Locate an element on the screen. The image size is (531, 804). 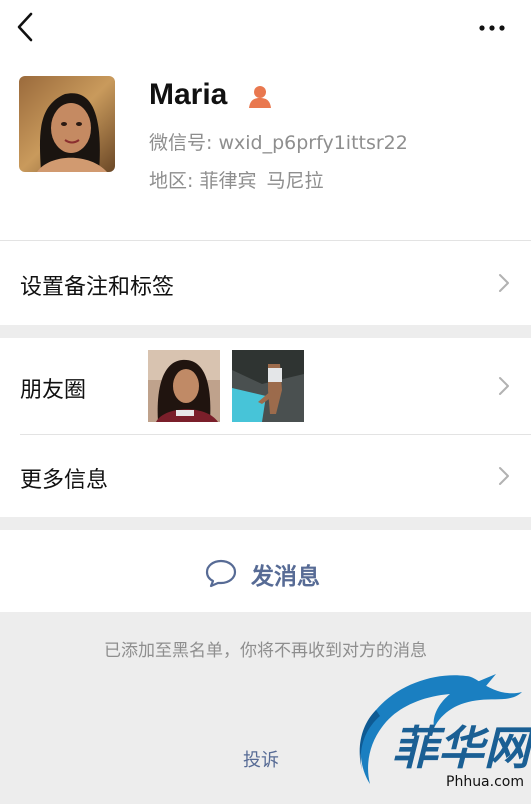
moments-row: 朋友圈 is located at coordinates (265, 386).